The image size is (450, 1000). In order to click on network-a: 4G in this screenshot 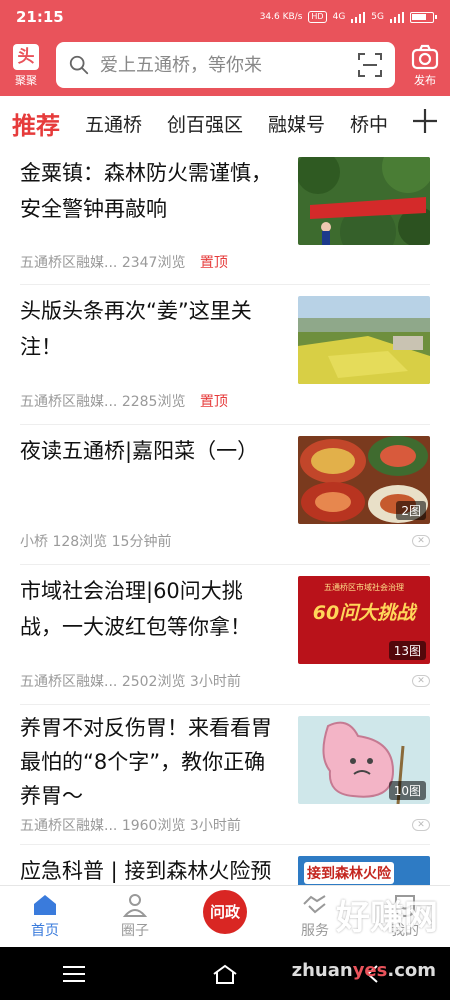, I will do `click(339, 17)`.